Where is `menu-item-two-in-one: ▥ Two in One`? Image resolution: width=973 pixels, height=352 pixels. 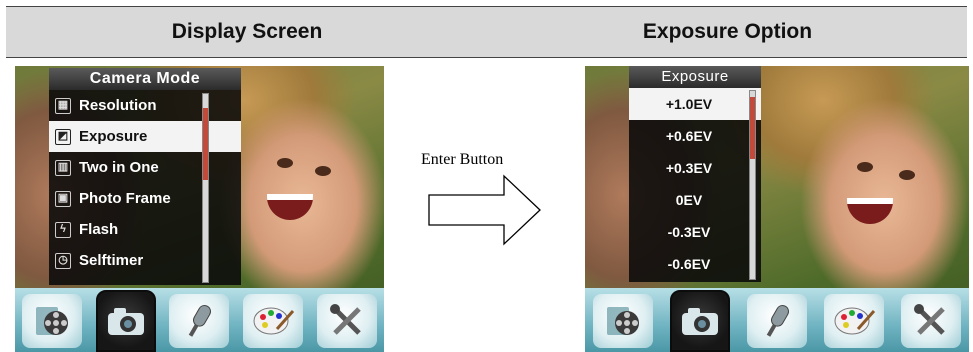
menu-item-two-in-one: ▥ Two in One is located at coordinates (145, 167).